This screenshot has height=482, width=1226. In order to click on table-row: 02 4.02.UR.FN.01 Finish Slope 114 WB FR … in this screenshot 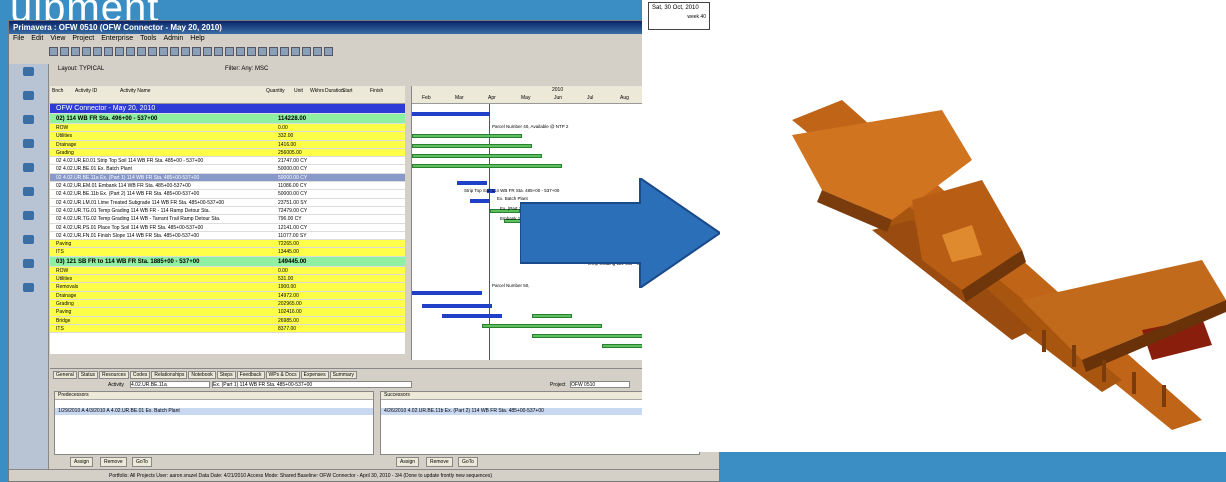, I will do `click(227, 236)`.